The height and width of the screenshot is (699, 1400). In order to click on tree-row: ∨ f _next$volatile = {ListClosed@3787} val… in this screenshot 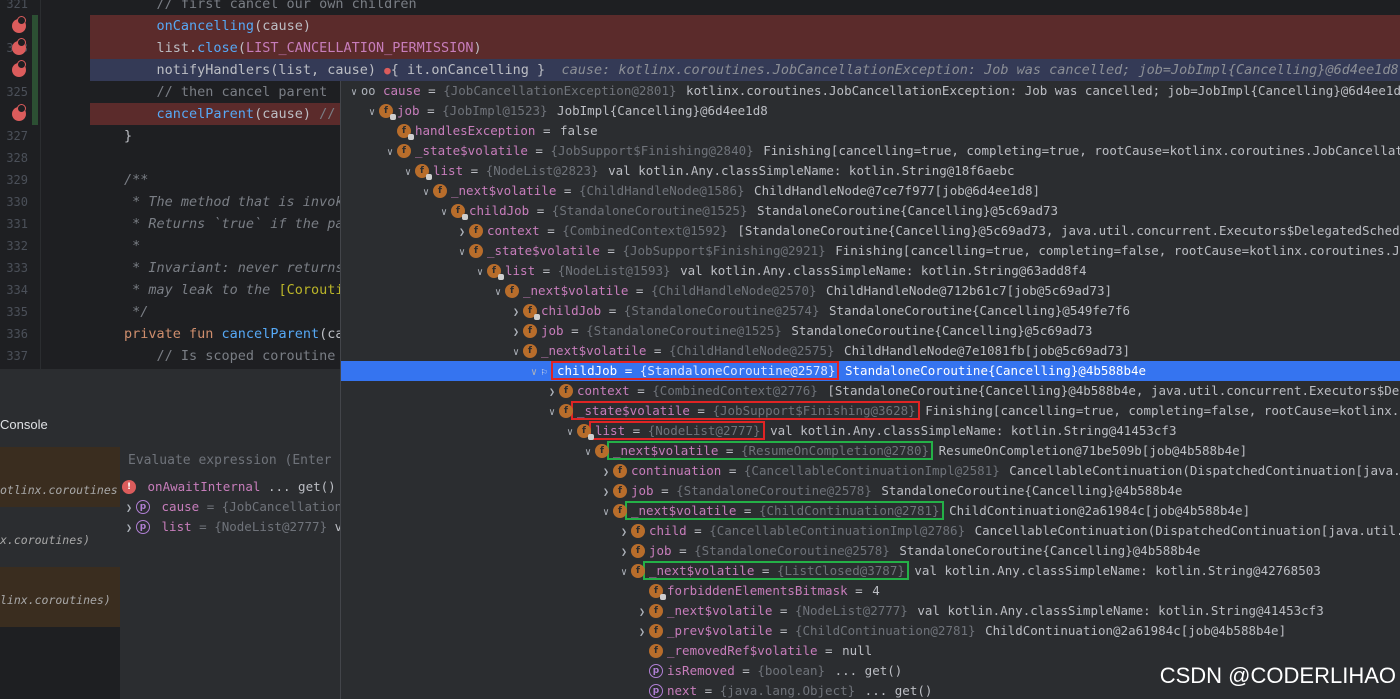, I will do `click(870, 571)`.